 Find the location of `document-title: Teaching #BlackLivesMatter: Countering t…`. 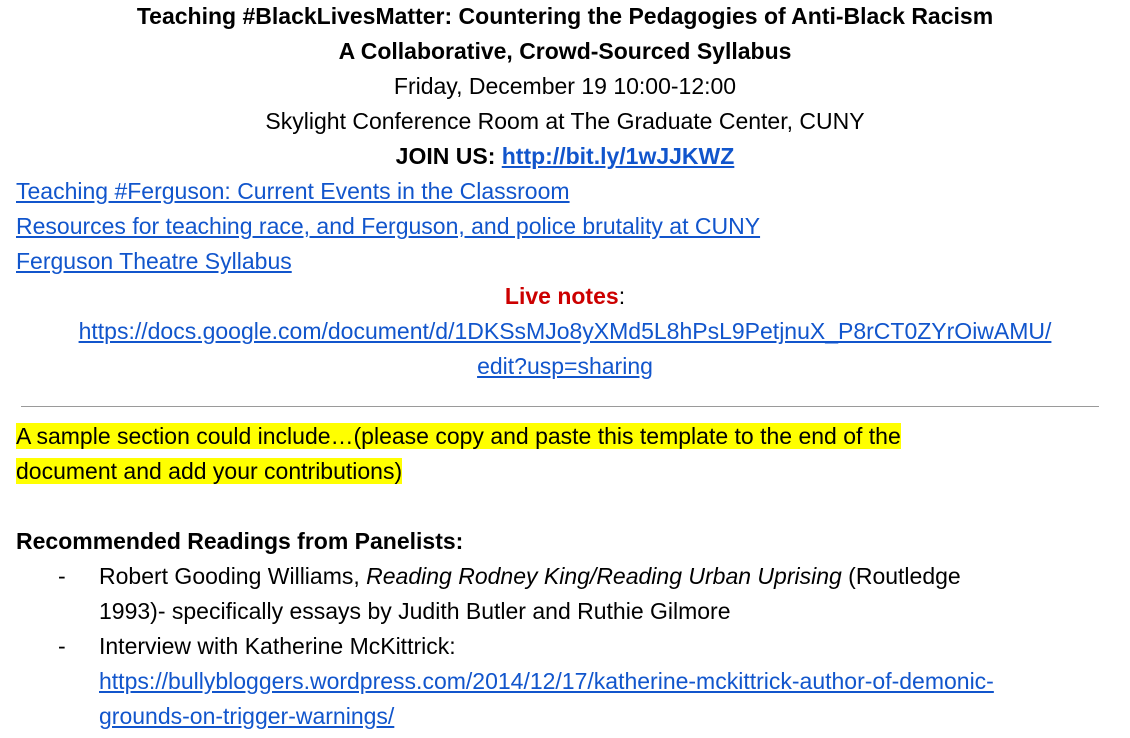

document-title: Teaching #BlackLivesMatter: Countering t… is located at coordinates (565, 16).